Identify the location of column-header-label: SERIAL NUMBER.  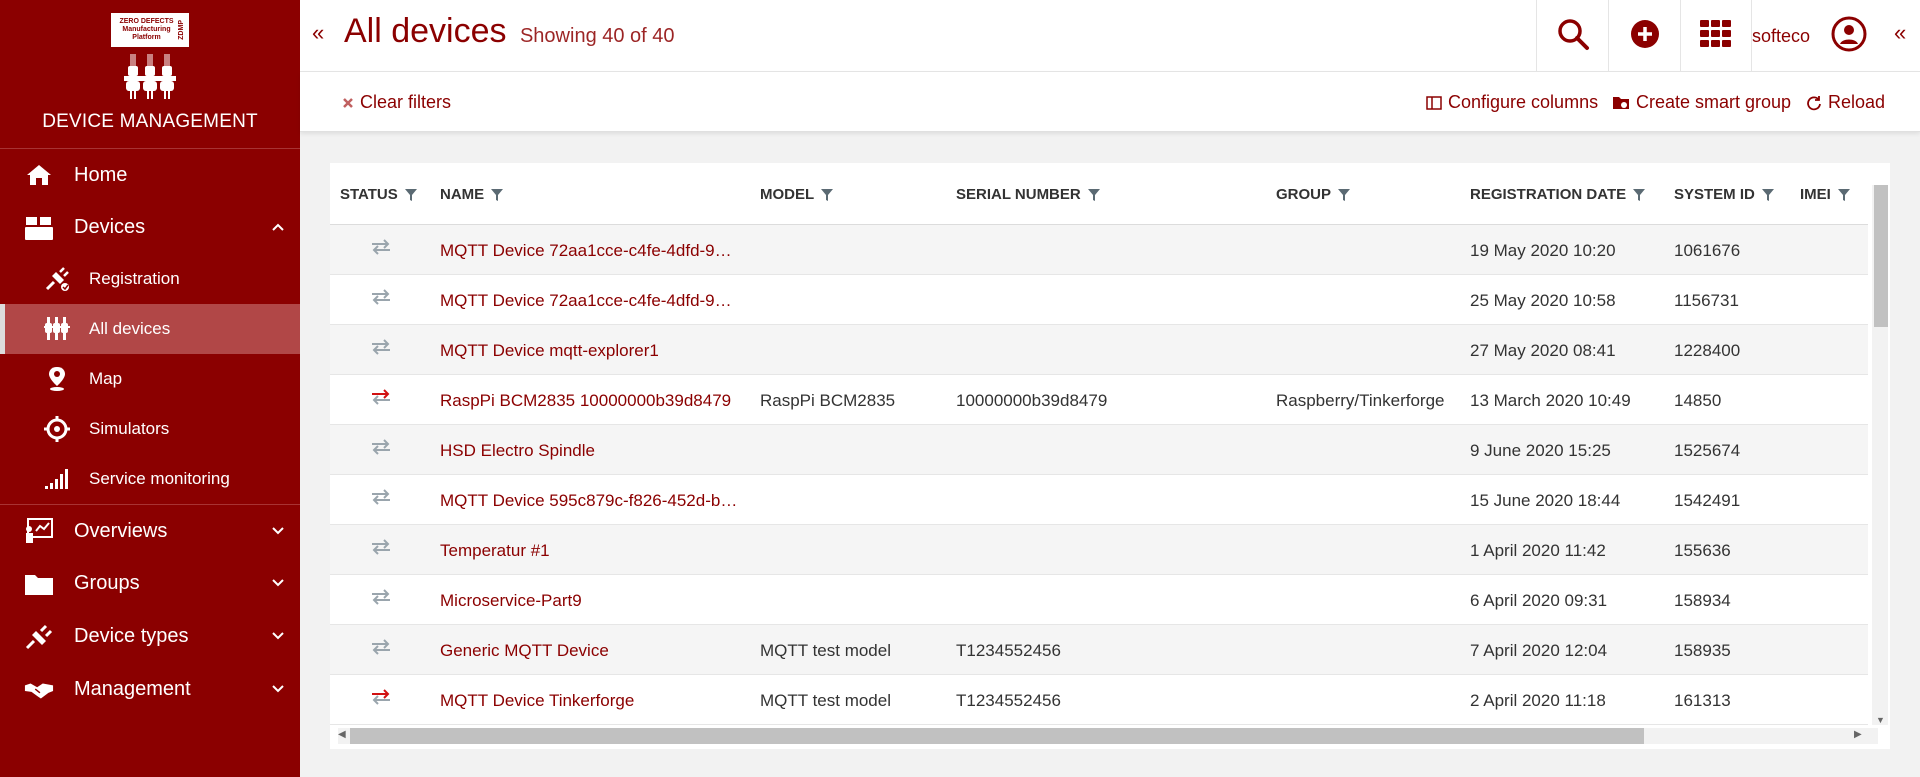
(1018, 194).